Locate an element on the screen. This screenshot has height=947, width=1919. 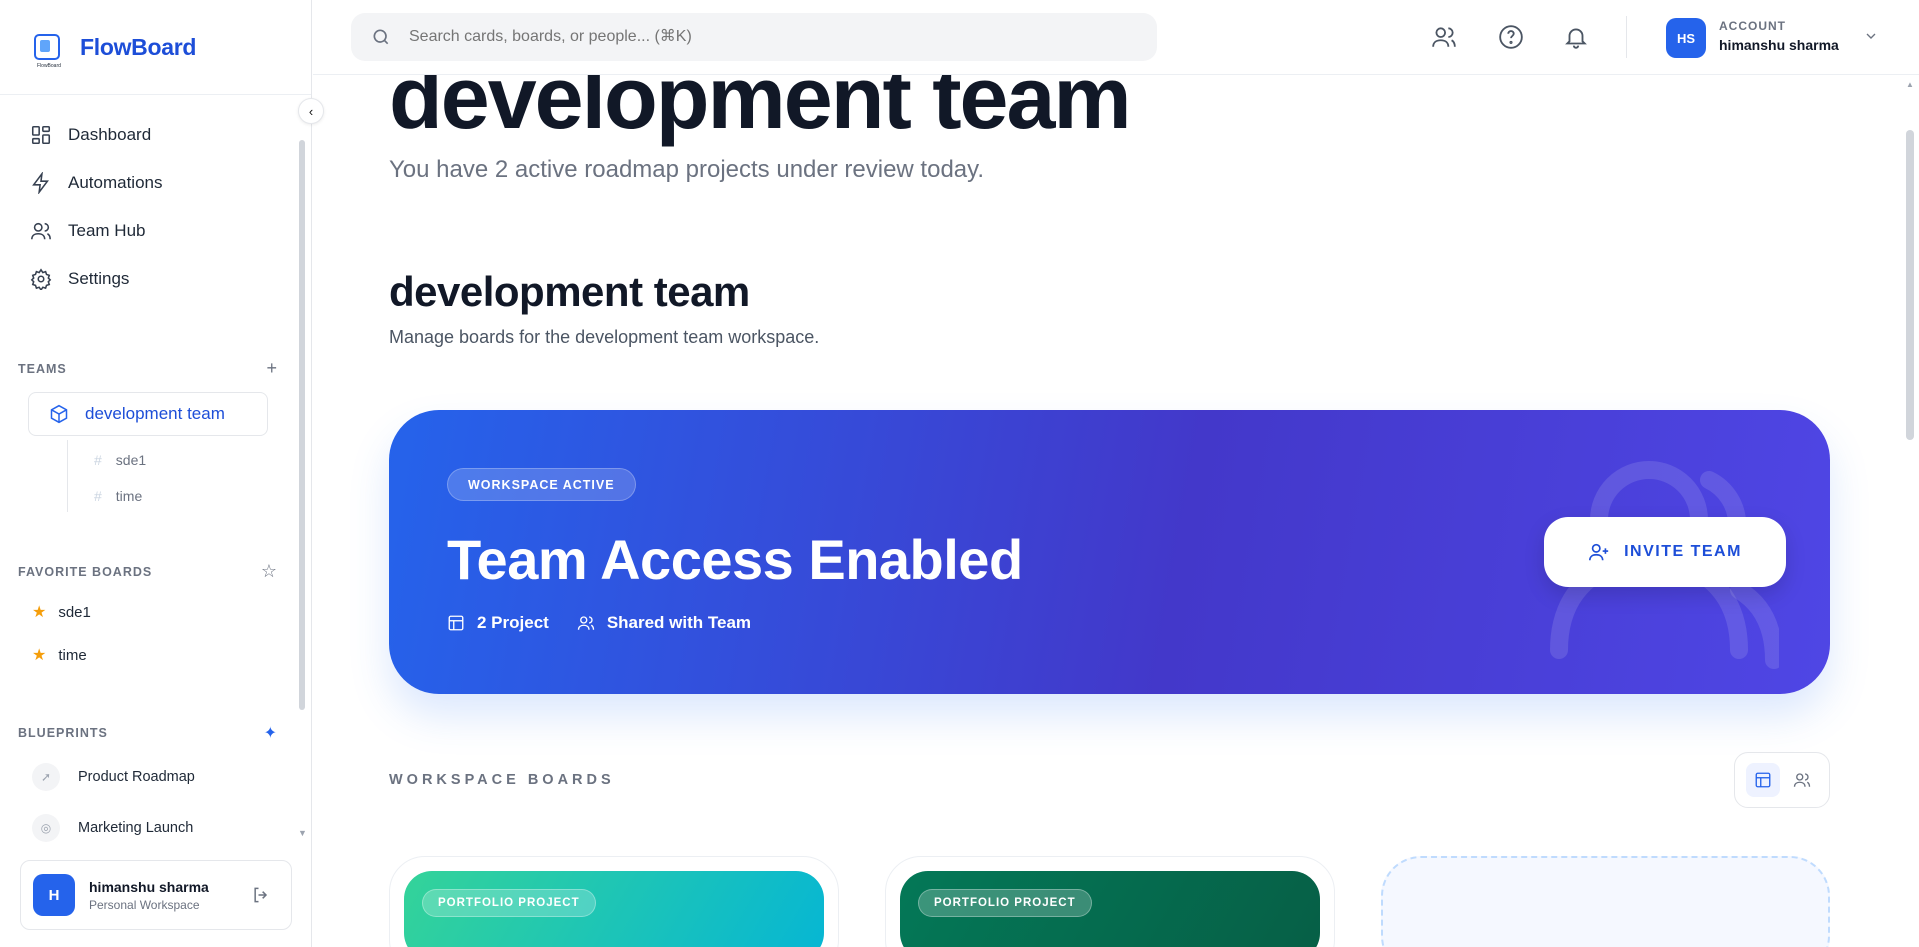
sidebar-scroll-thumb is located at coordinates (302, 425).